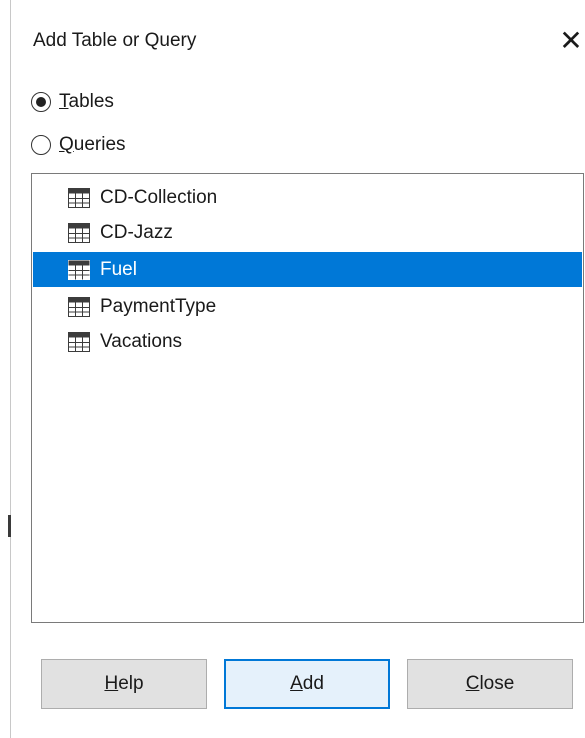 The width and height of the screenshot is (585, 738). Describe the element at coordinates (115, 40) in the screenshot. I see `dialog-title: Add Table or Query` at that location.